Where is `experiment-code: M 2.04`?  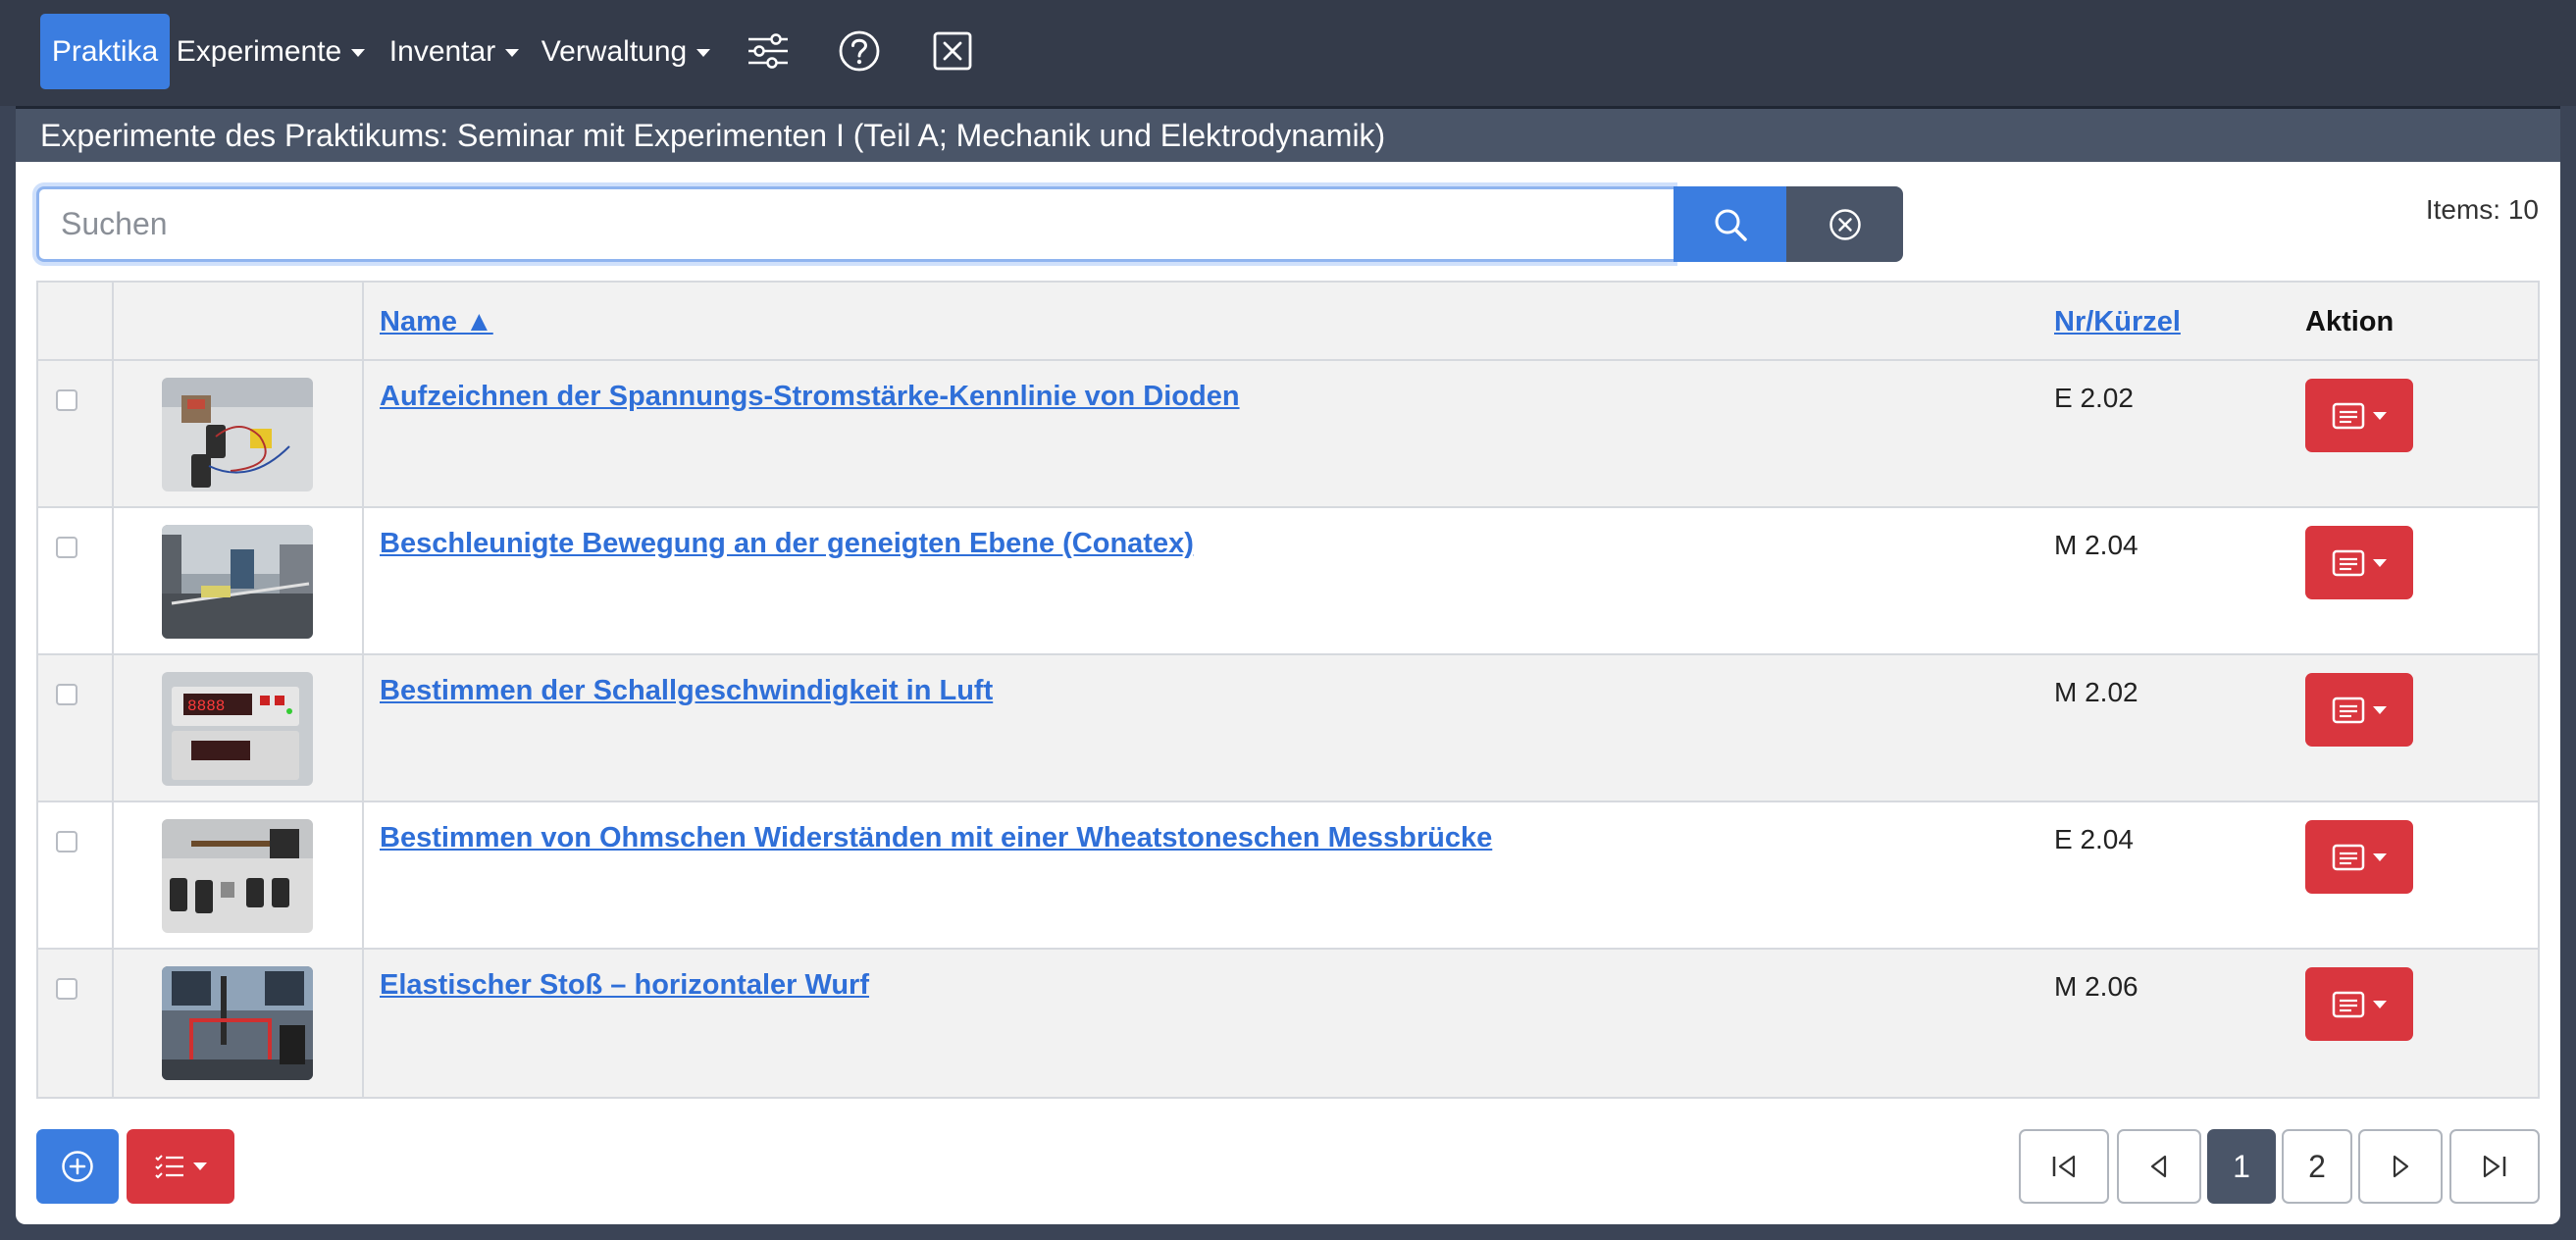
experiment-code: M 2.04 is located at coordinates (2096, 545).